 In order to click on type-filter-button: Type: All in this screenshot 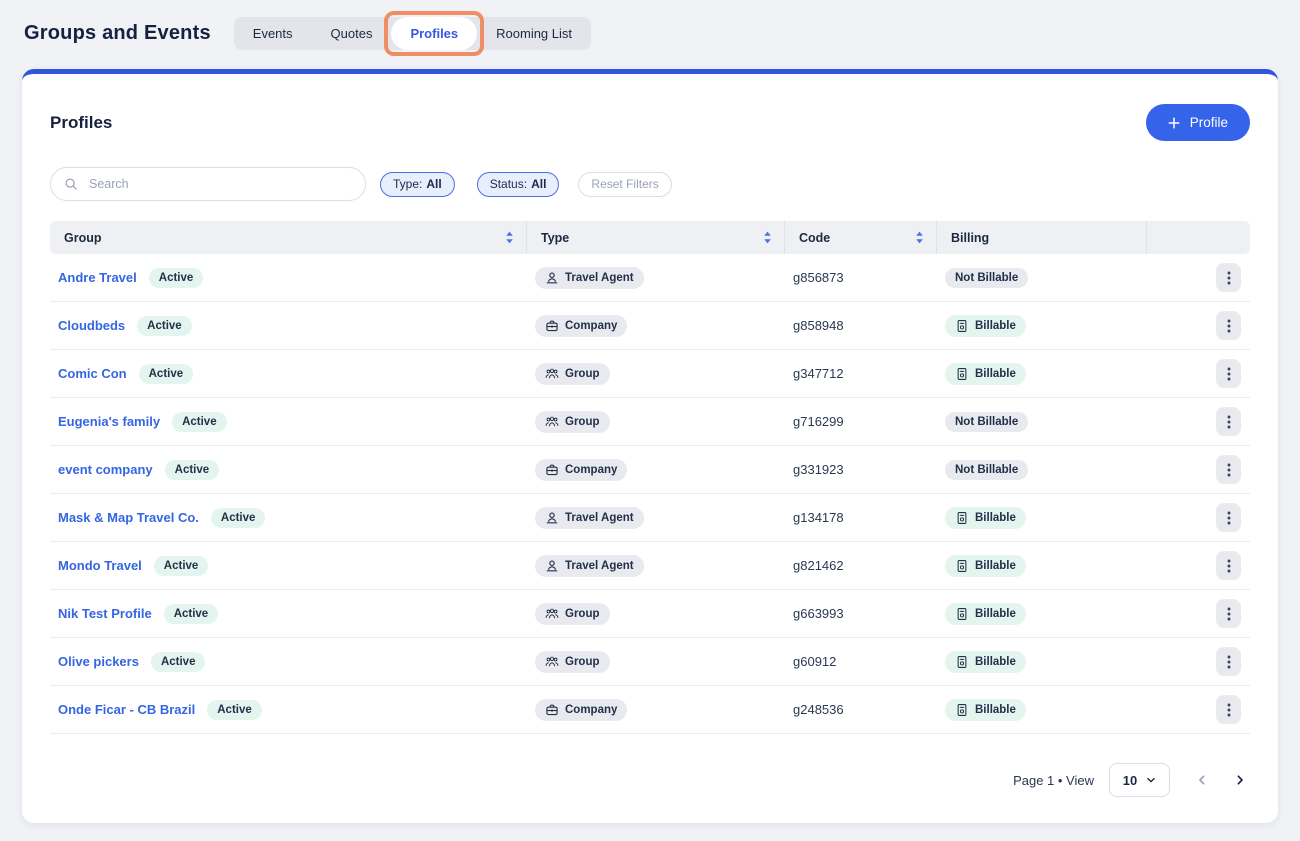, I will do `click(417, 184)`.